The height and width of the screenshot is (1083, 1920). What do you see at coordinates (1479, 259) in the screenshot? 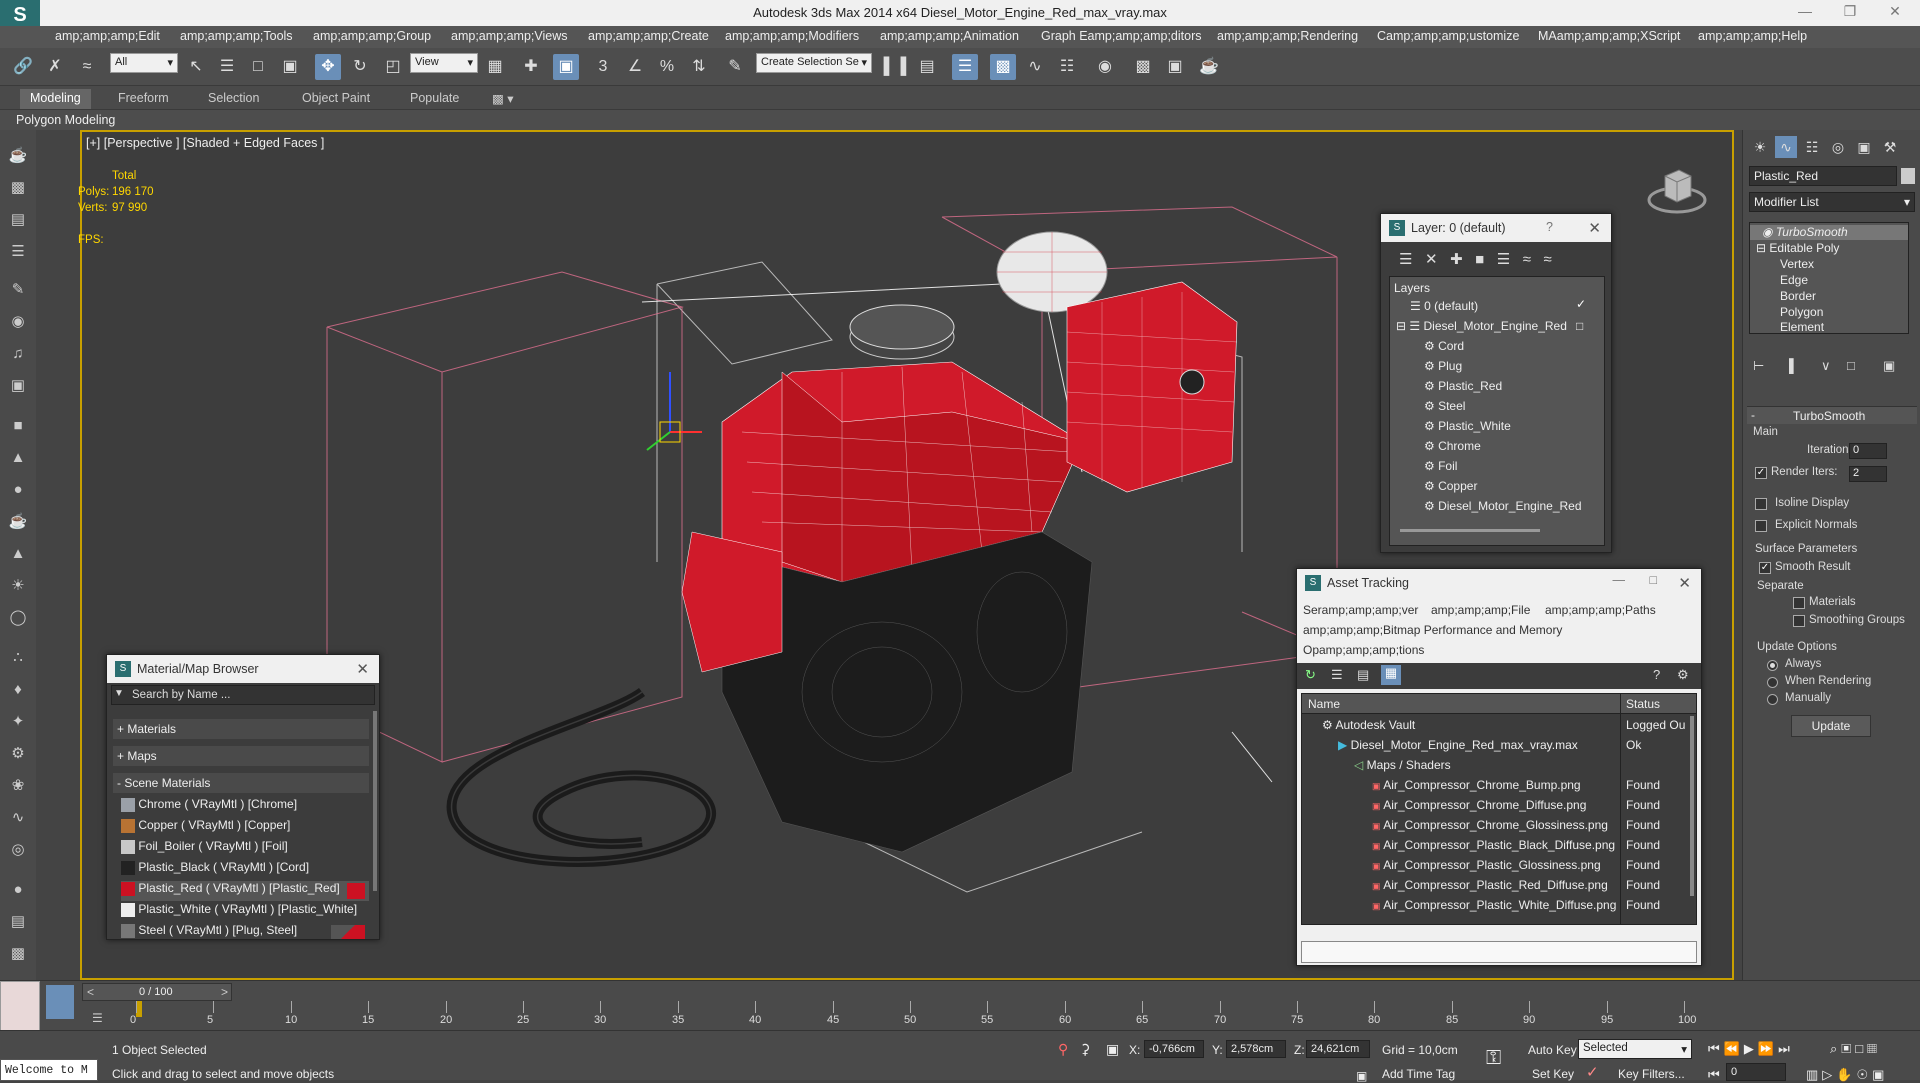
I see `select-in-layer-icon: ■` at bounding box center [1479, 259].